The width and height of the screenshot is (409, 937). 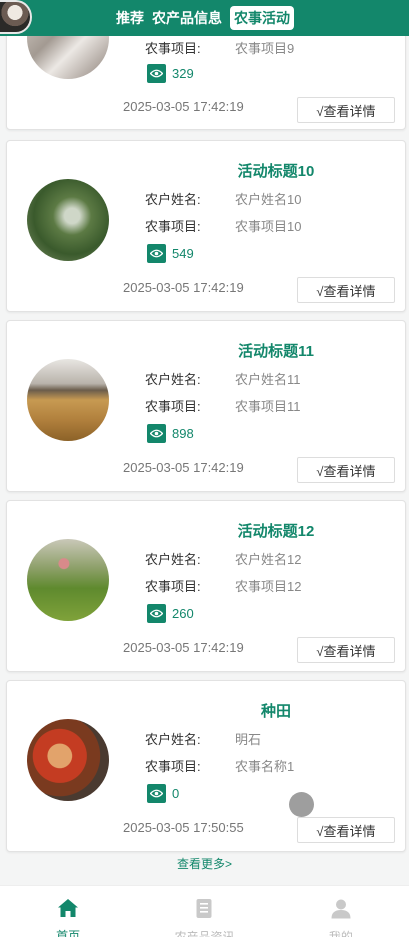 I want to click on tab-recommend: 推荐, so click(x=130, y=18).